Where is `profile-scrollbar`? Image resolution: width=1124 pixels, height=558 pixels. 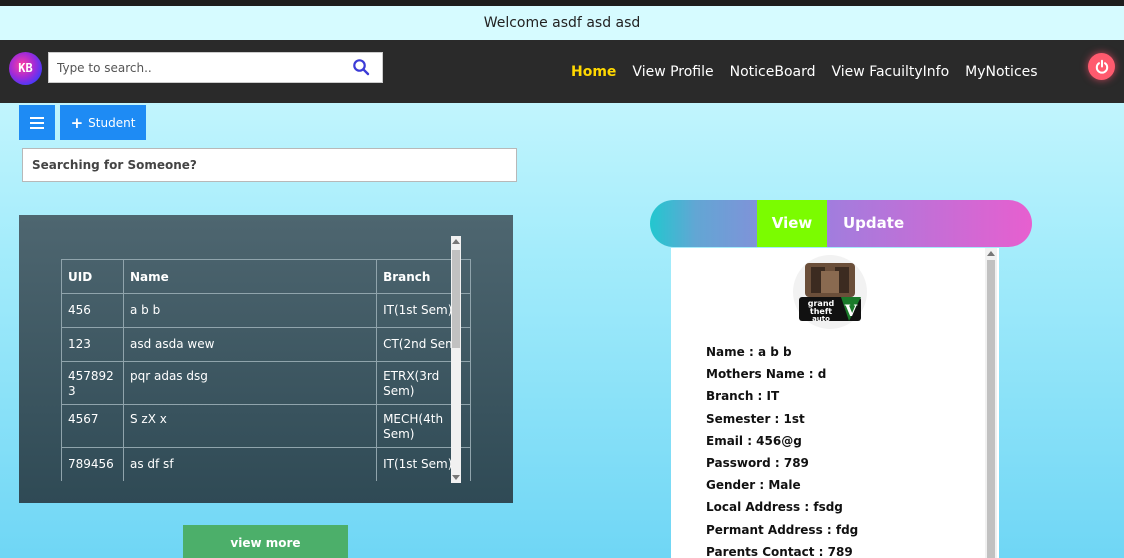
profile-scrollbar is located at coordinates (991, 403).